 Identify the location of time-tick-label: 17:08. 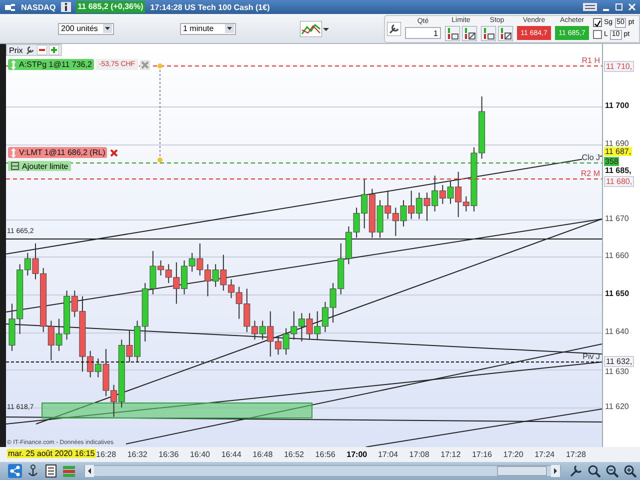
(419, 454).